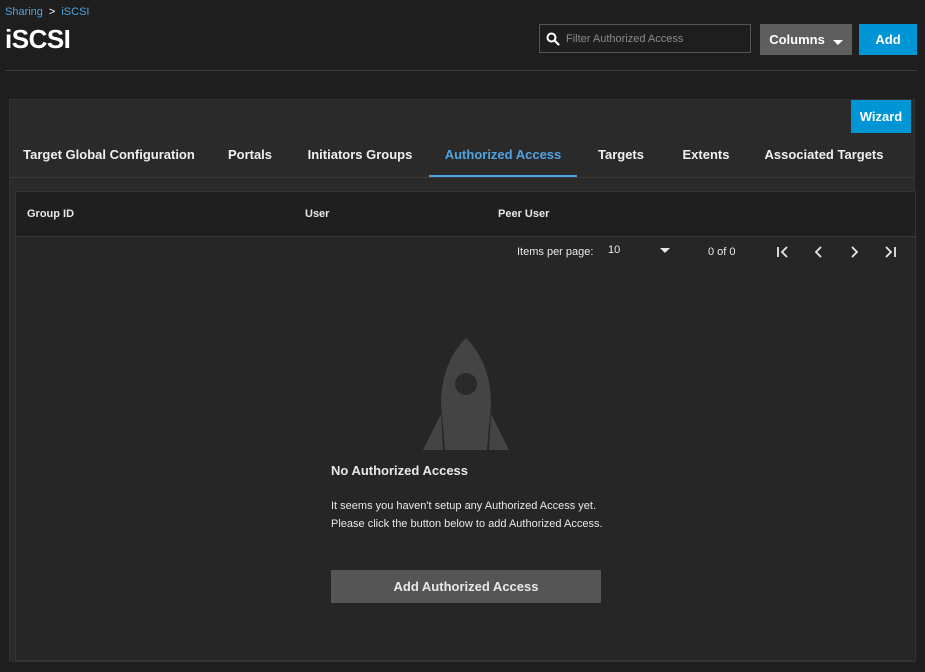 Image resolution: width=925 pixels, height=672 pixels. I want to click on first-page-icon, so click(782, 252).